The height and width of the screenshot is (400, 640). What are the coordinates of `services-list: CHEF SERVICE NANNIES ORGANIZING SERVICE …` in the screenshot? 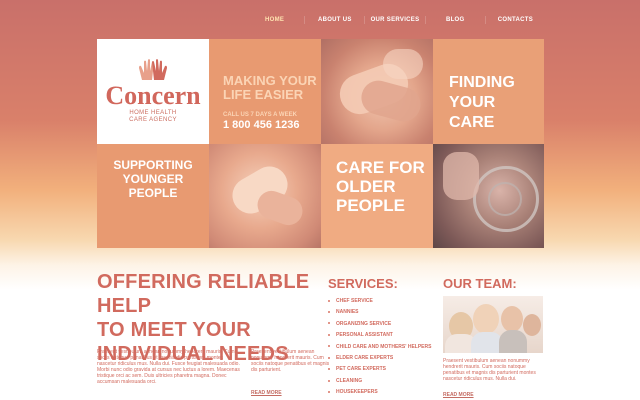 It's located at (379, 347).